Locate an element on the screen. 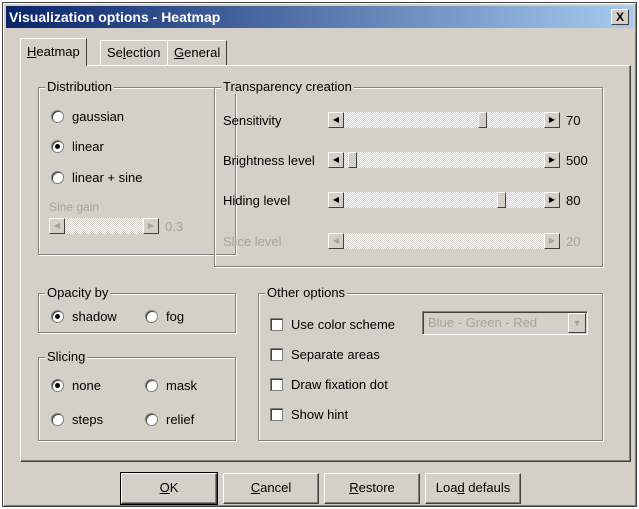 This screenshot has width=639, height=509. hiding-right-arrow-icon: ▶ is located at coordinates (552, 200).